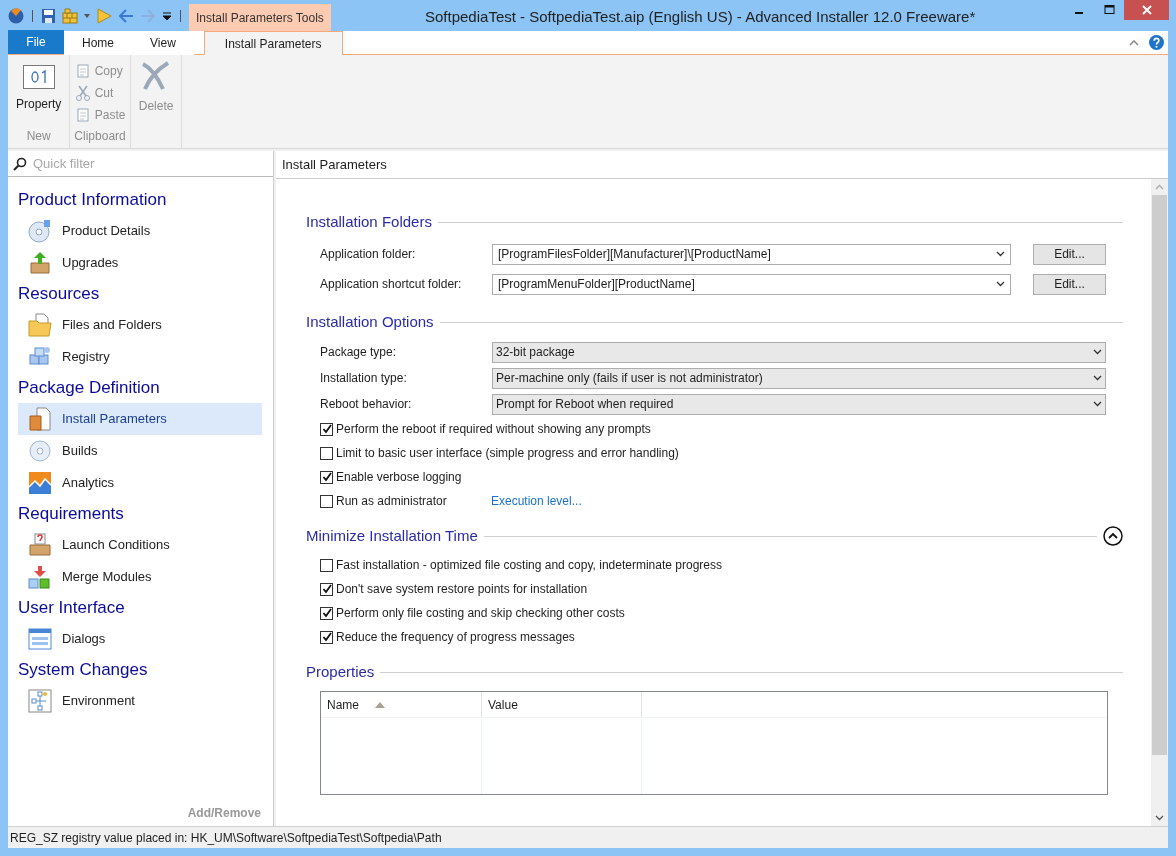  Describe the element at coordinates (447, 637) in the screenshot. I see `checkbox-option: Reduce the frequency of progress messages` at that location.